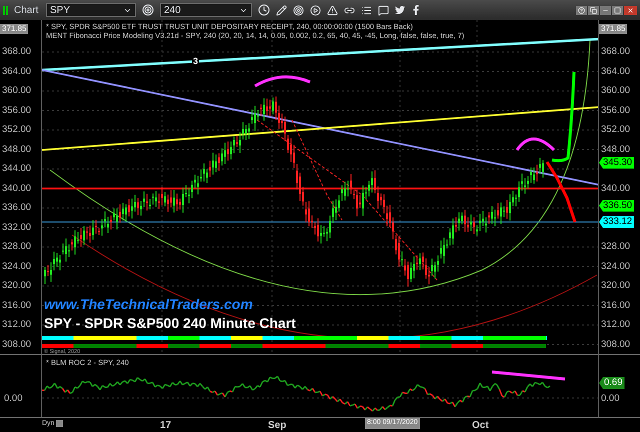 The height and width of the screenshot is (432, 640). Describe the element at coordinates (206, 10) in the screenshot. I see `interval-dropdown: 240` at that location.